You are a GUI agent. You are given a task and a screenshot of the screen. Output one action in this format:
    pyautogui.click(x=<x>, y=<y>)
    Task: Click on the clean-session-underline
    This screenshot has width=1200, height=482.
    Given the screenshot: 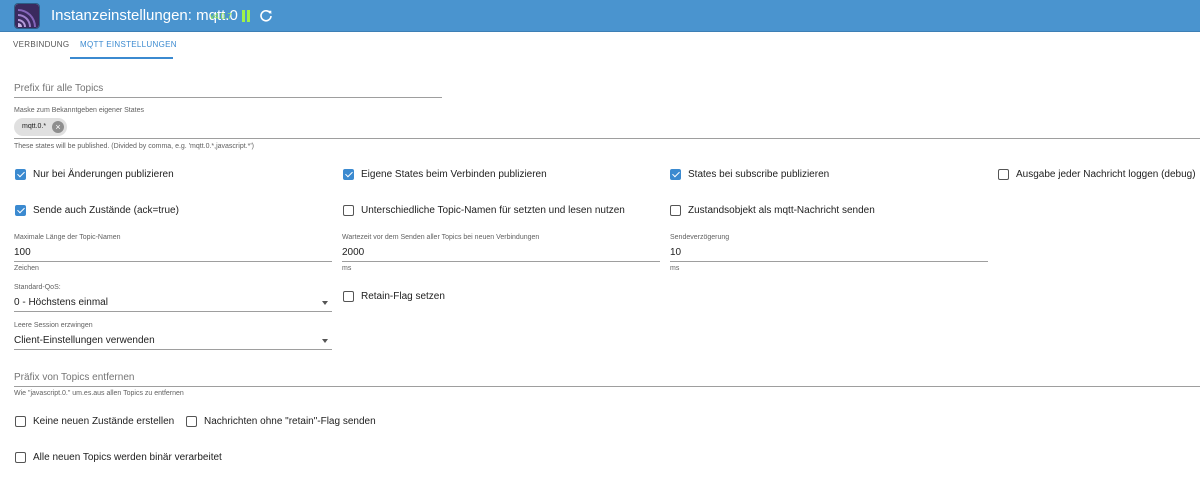 What is the action you would take?
    pyautogui.click(x=173, y=349)
    